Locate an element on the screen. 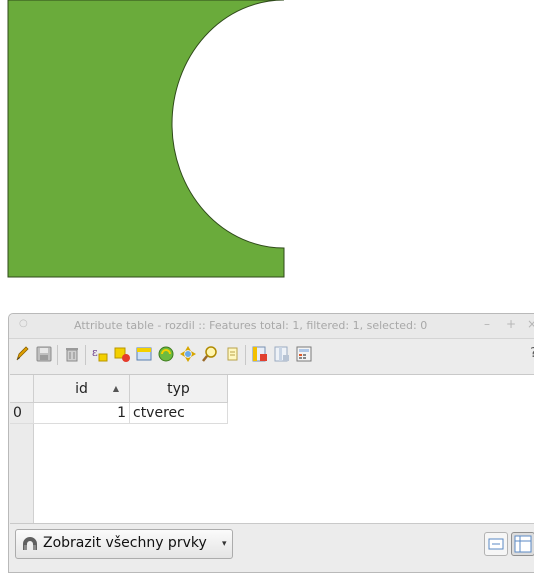 This screenshot has width=534, height=573. table-view-icon is located at coordinates (523, 544).